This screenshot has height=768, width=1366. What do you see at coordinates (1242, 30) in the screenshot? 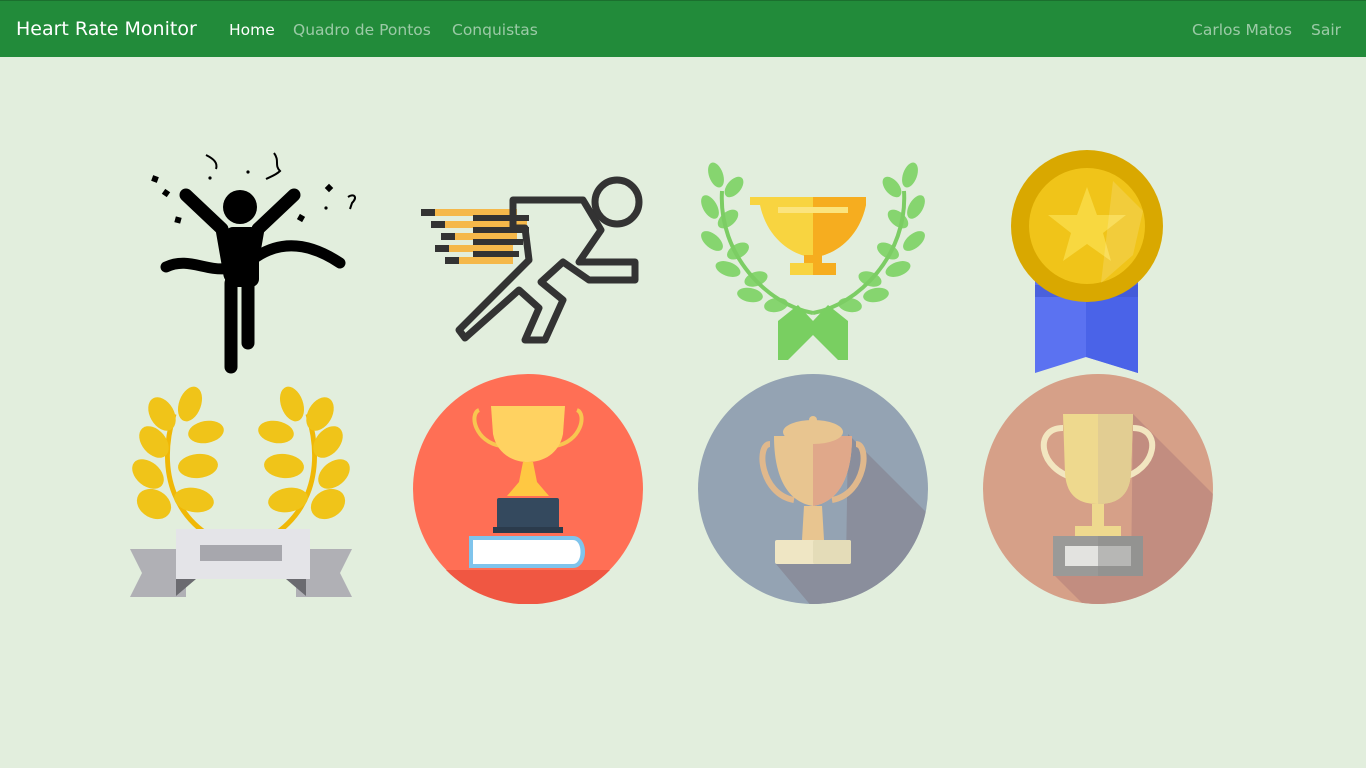
I see `nav-user-link: Carlos Matos` at bounding box center [1242, 30].